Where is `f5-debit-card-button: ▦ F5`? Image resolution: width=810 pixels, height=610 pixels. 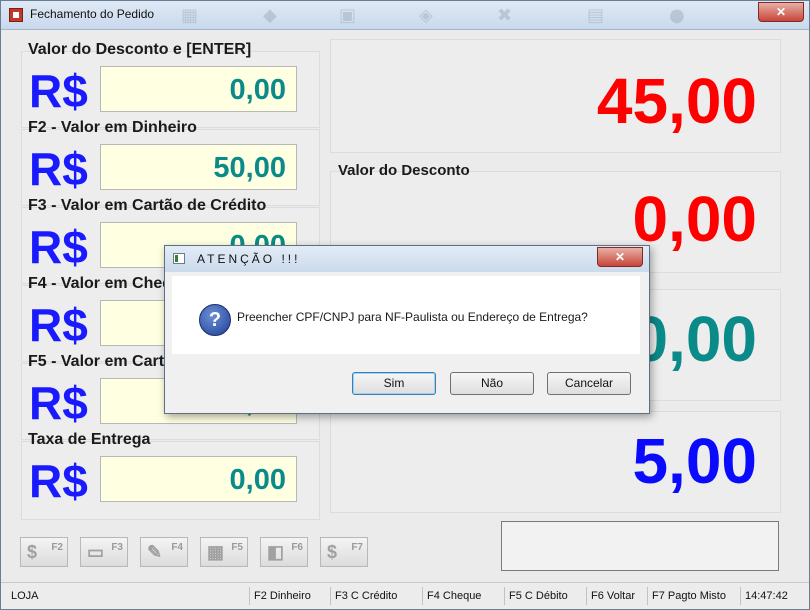 f5-debit-card-button: ▦ F5 is located at coordinates (224, 552).